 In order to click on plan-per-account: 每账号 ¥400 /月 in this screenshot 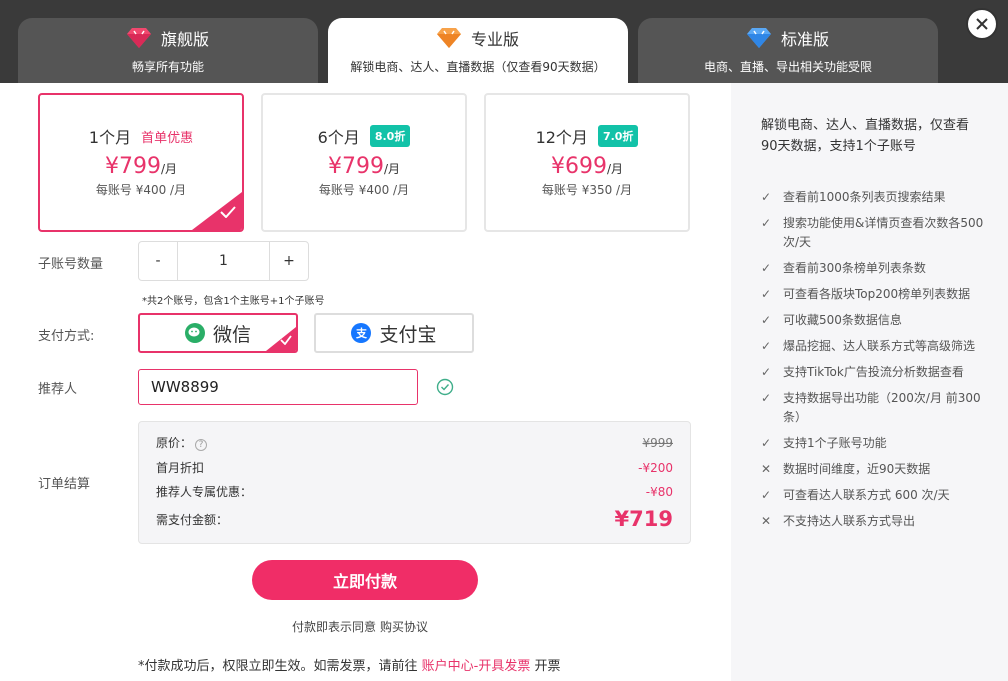, I will do `click(364, 190)`.